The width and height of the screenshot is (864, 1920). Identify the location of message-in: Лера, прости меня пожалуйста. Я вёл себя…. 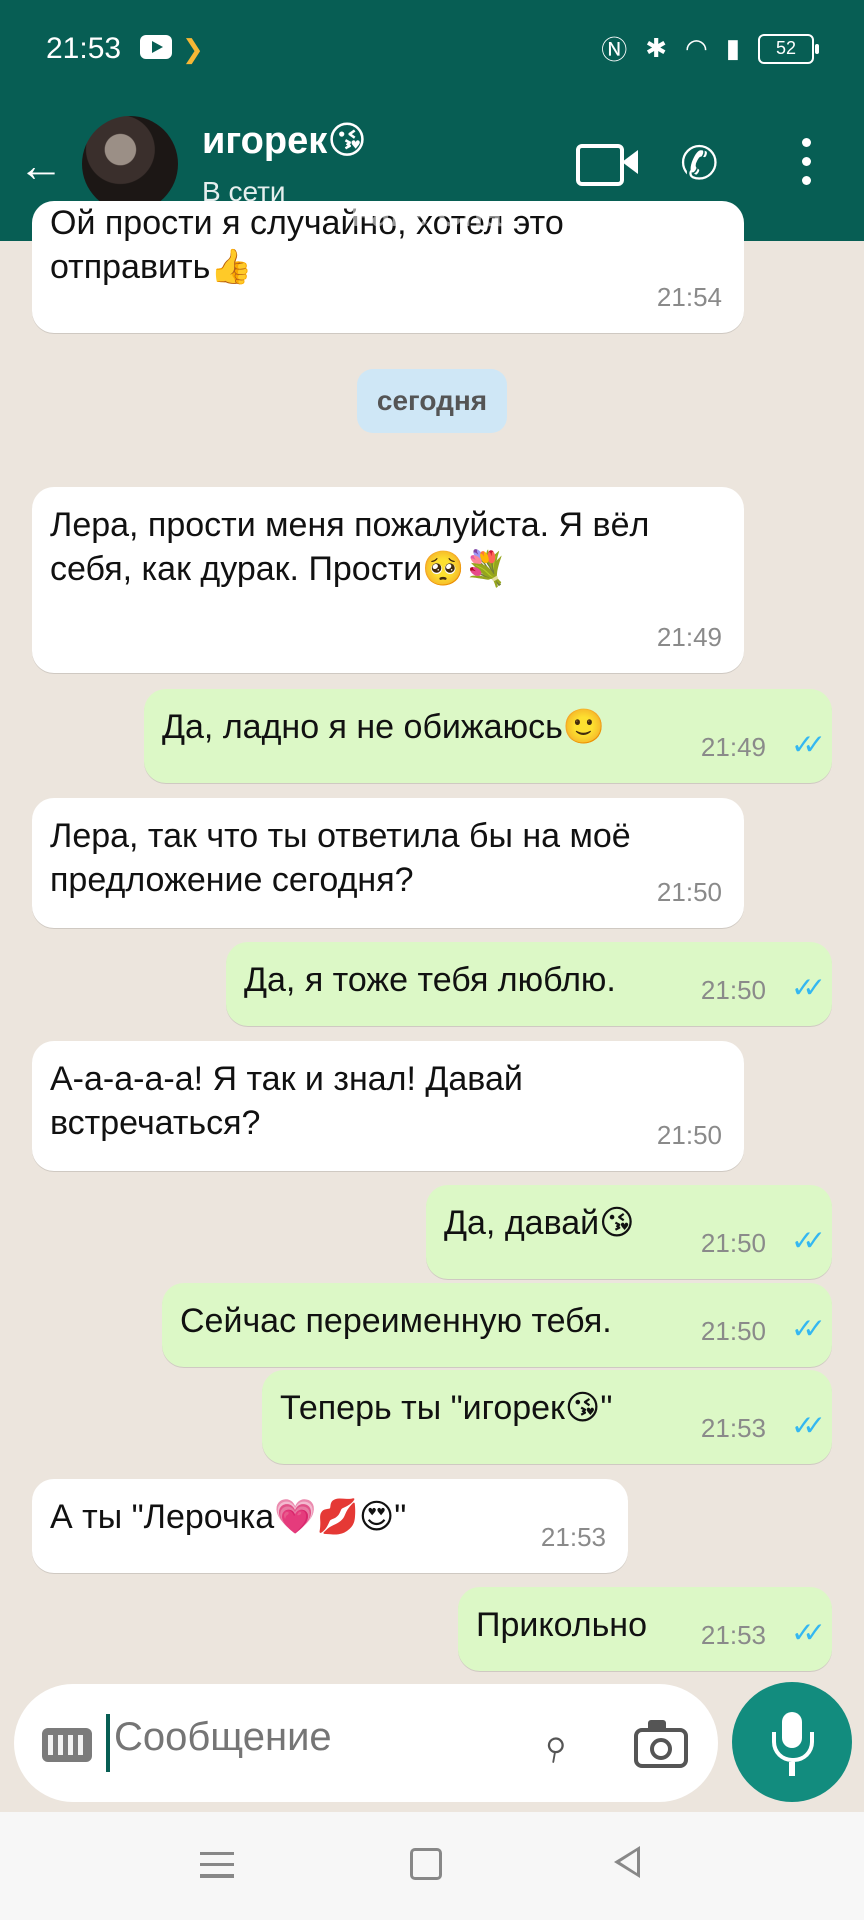
(388, 580).